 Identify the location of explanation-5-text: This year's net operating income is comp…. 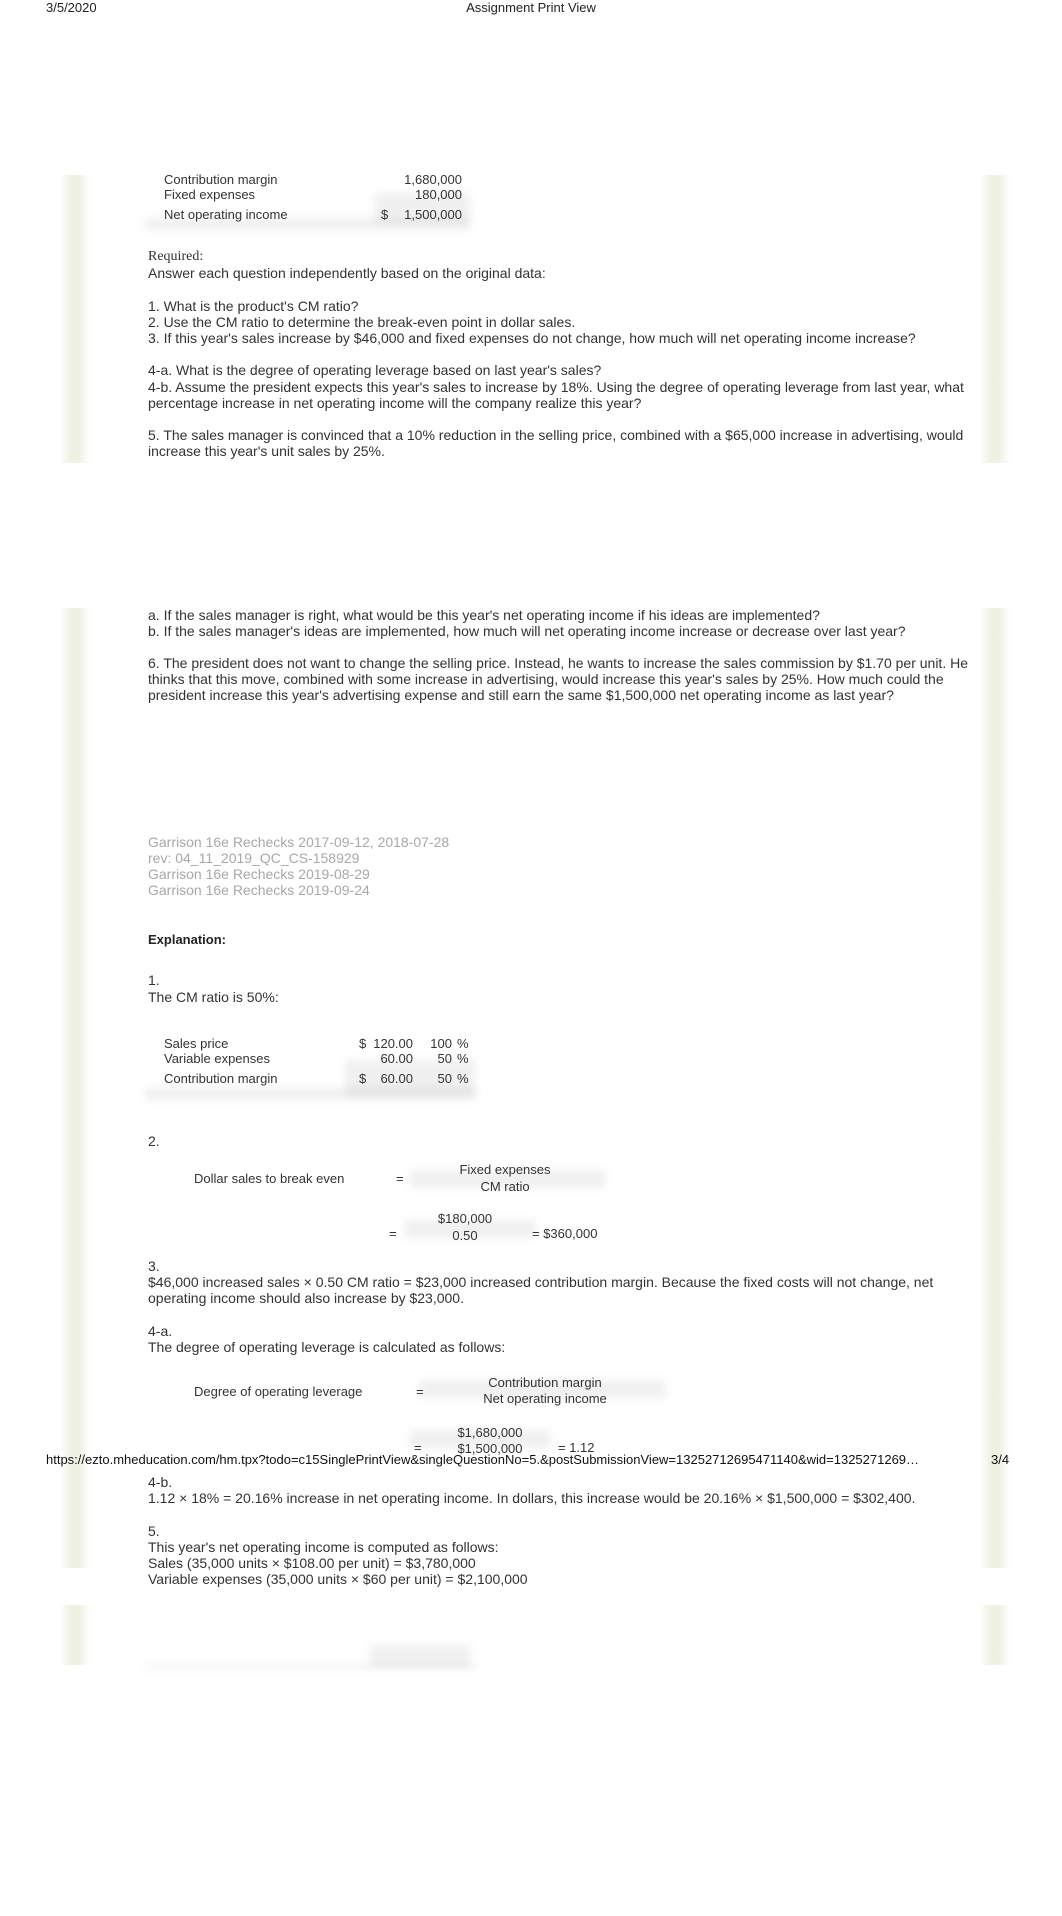
(323, 1547).